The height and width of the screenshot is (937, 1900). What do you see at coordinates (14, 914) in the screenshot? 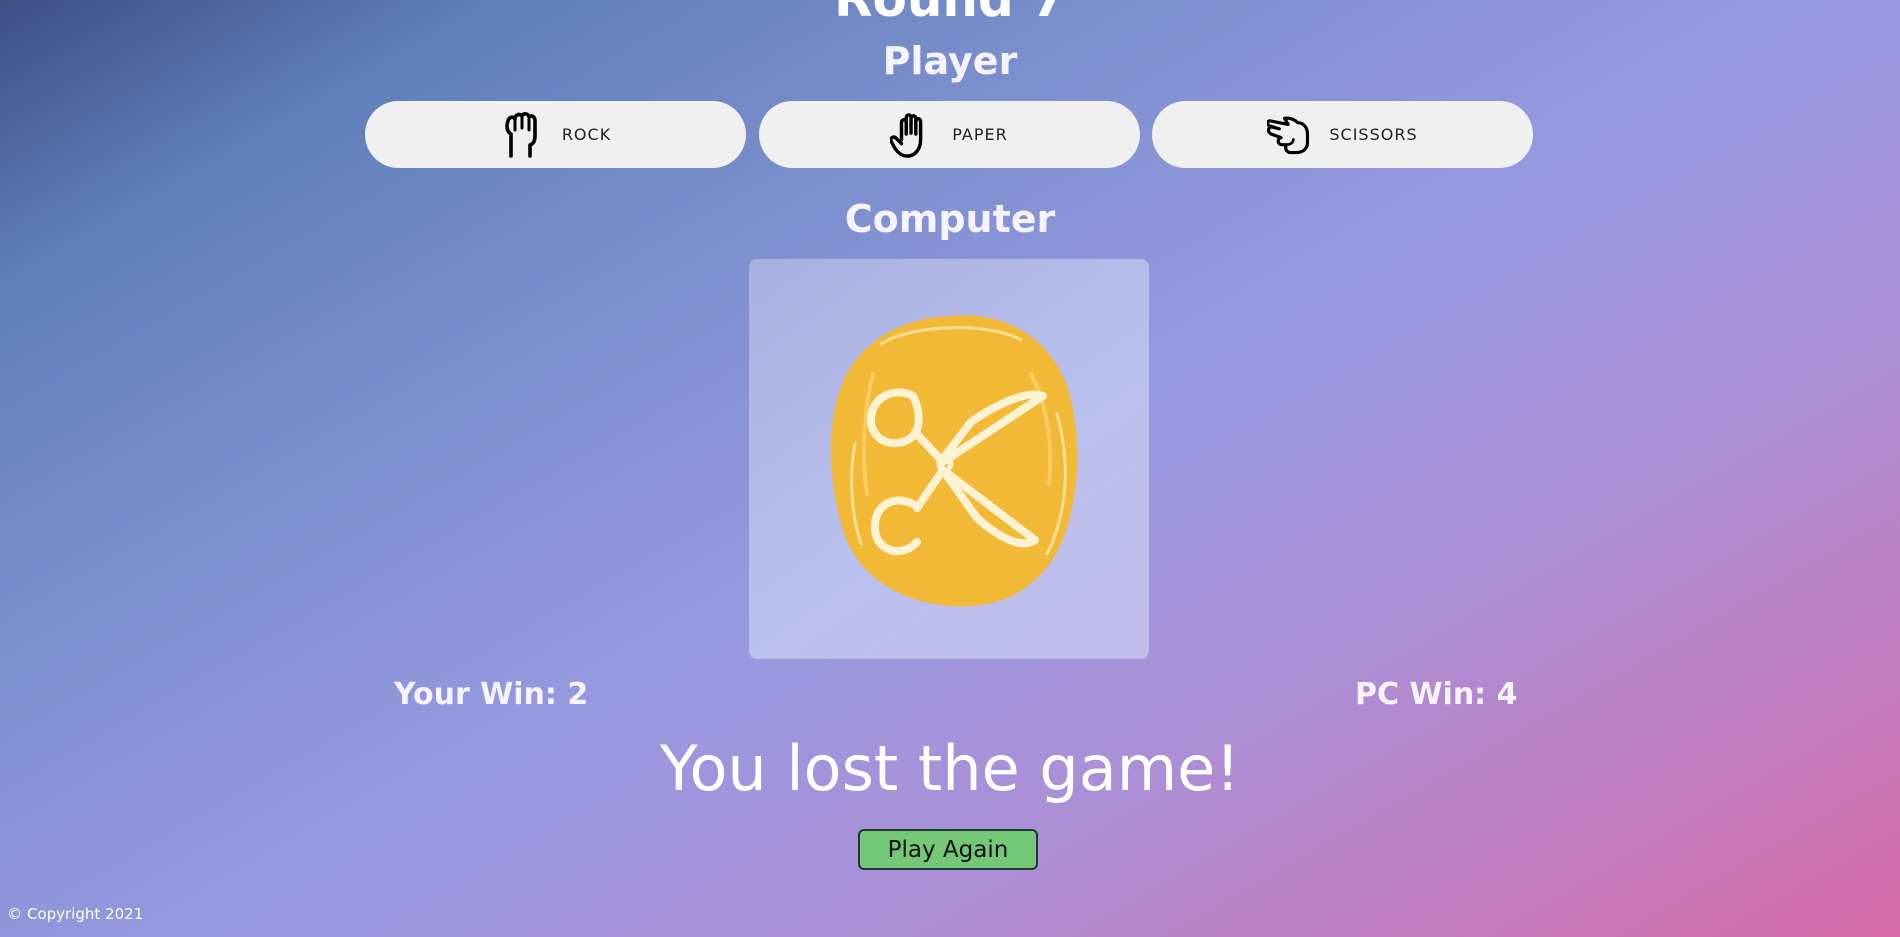
I see `copyright-symbol: ©` at bounding box center [14, 914].